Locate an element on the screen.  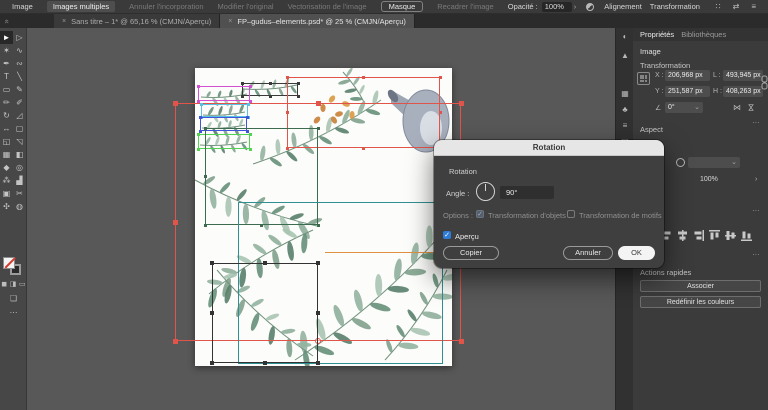
angle-dial-icon is located at coordinates (485, 191).